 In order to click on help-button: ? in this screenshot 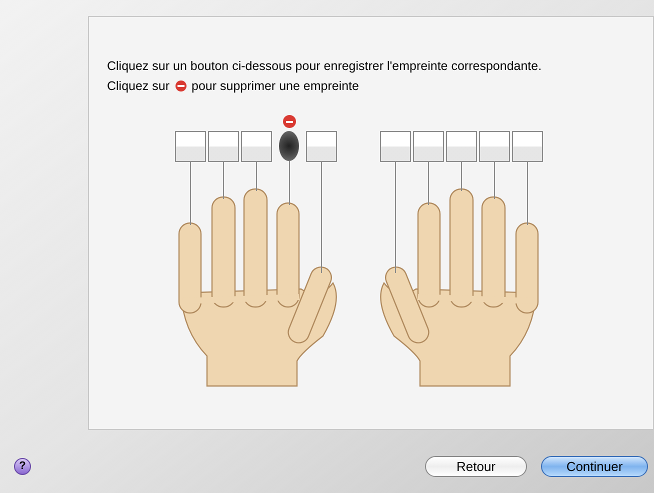, I will do `click(22, 466)`.